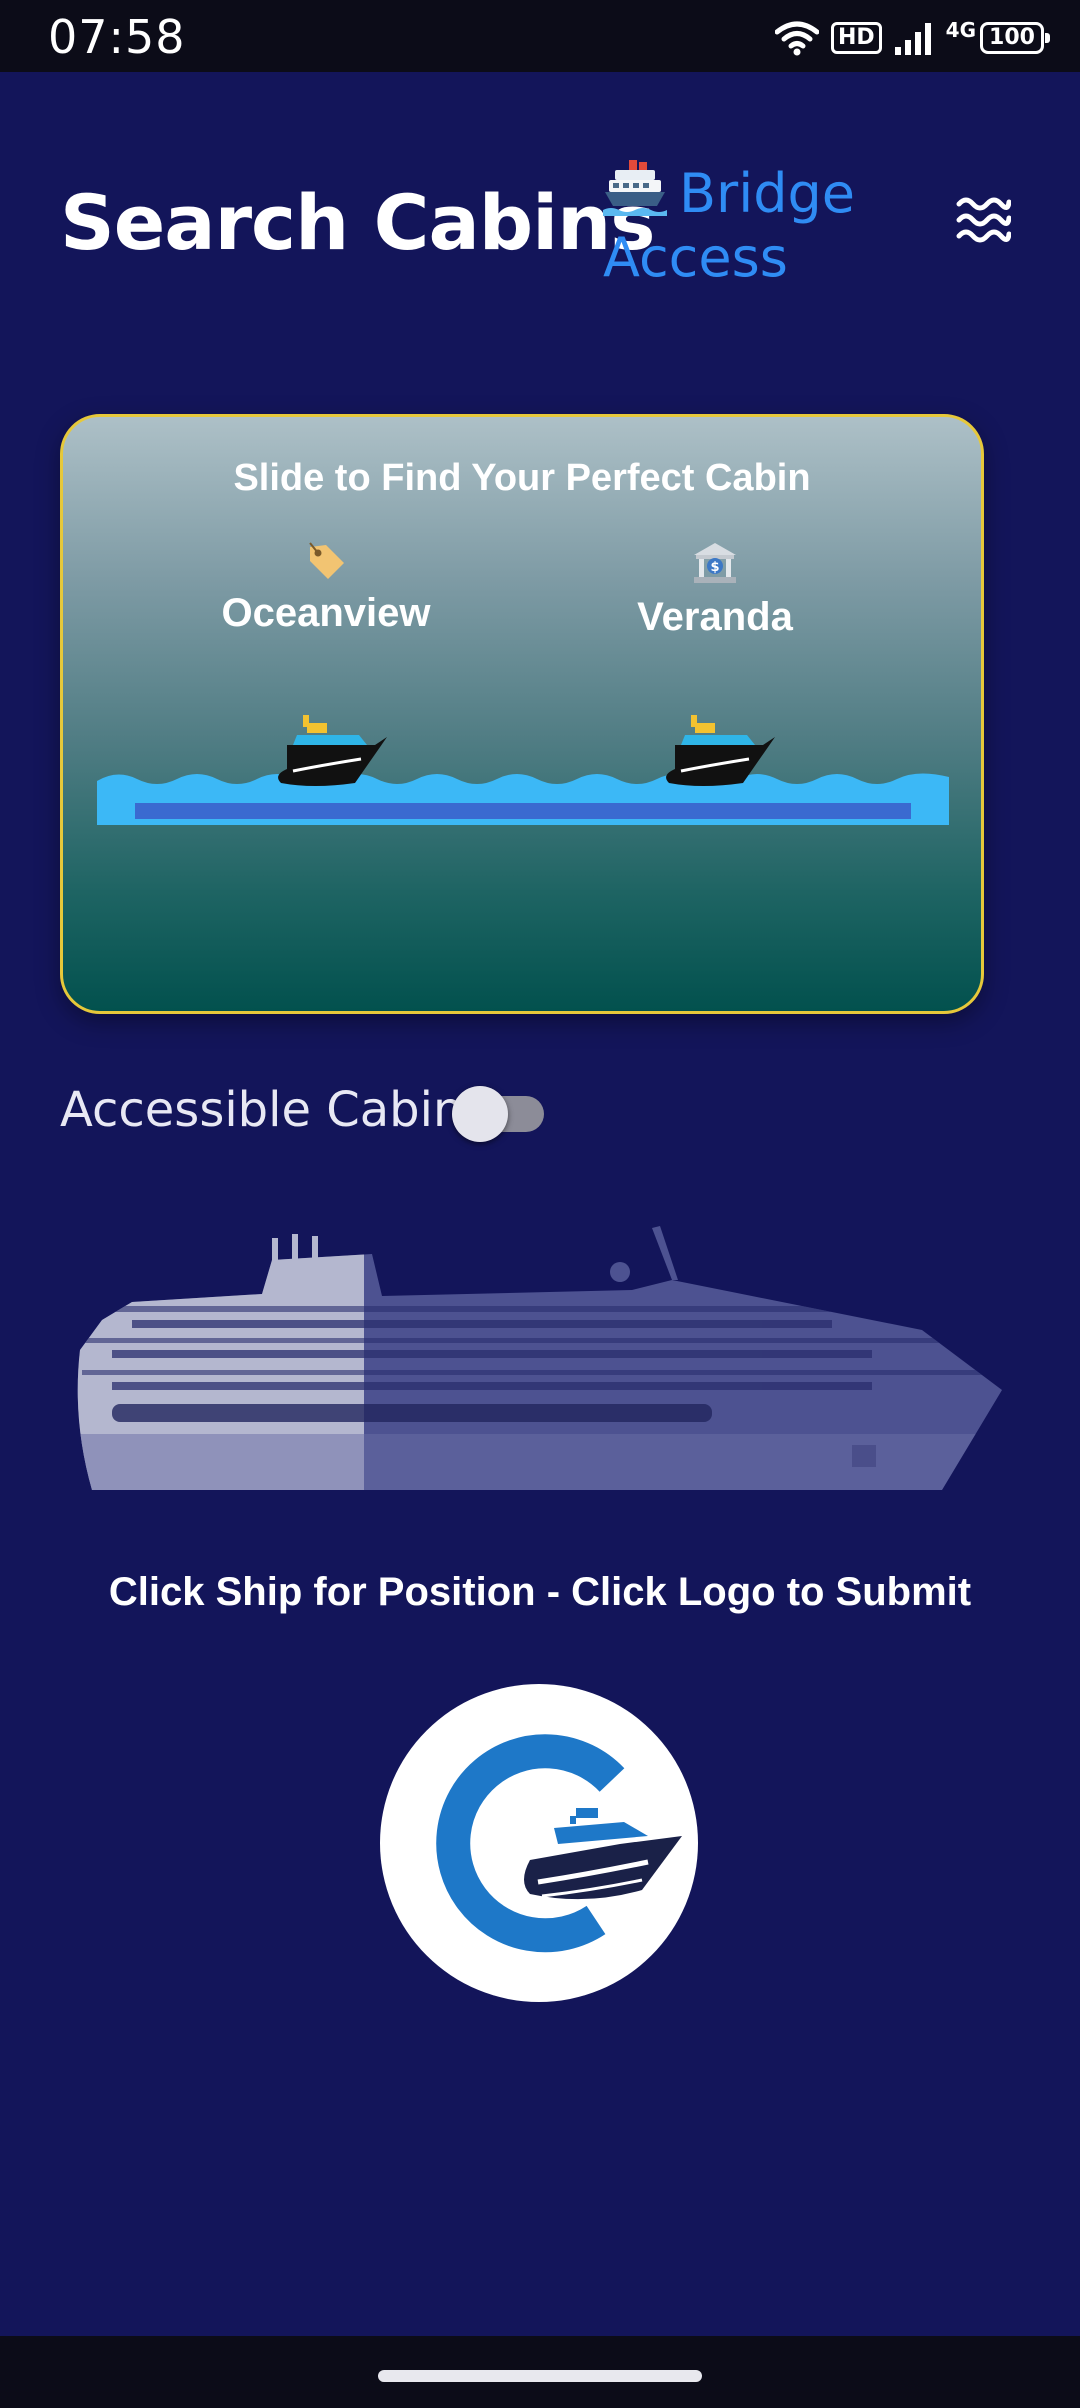 The height and width of the screenshot is (2408, 1080). I want to click on cruise-logo-icon, so click(559, 1843).